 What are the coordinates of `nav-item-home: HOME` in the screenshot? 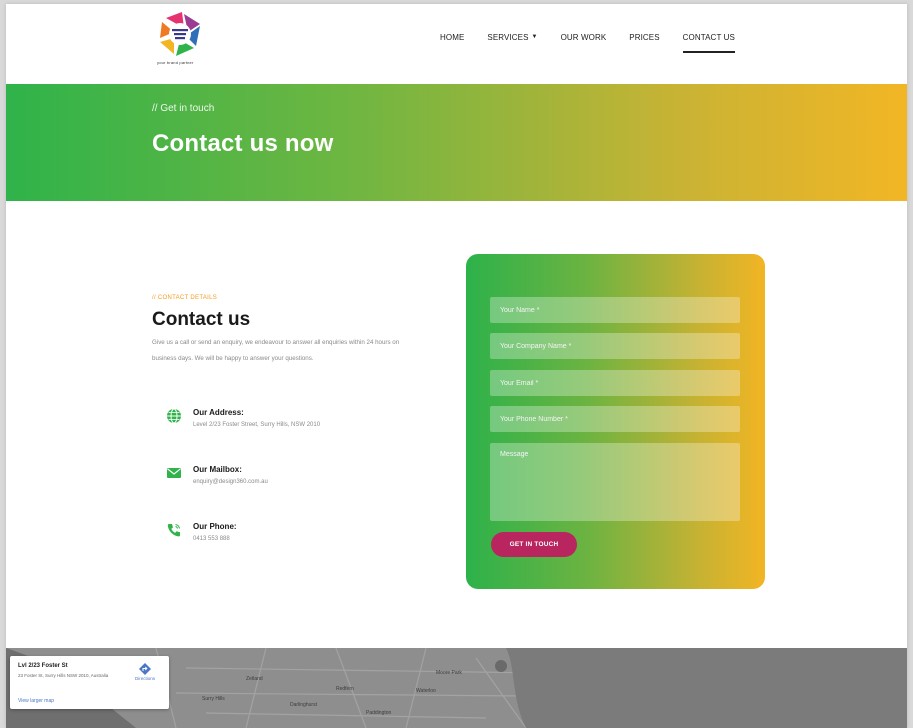 It's located at (452, 37).